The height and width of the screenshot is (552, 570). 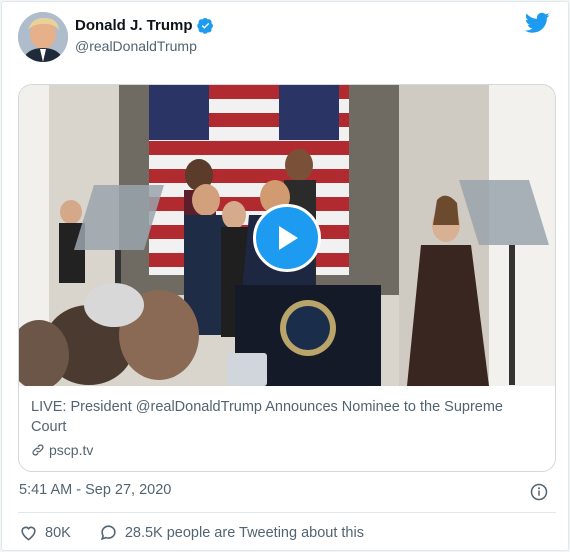 What do you see at coordinates (71, 450) in the screenshot?
I see `card-domain: pscp.tv` at bounding box center [71, 450].